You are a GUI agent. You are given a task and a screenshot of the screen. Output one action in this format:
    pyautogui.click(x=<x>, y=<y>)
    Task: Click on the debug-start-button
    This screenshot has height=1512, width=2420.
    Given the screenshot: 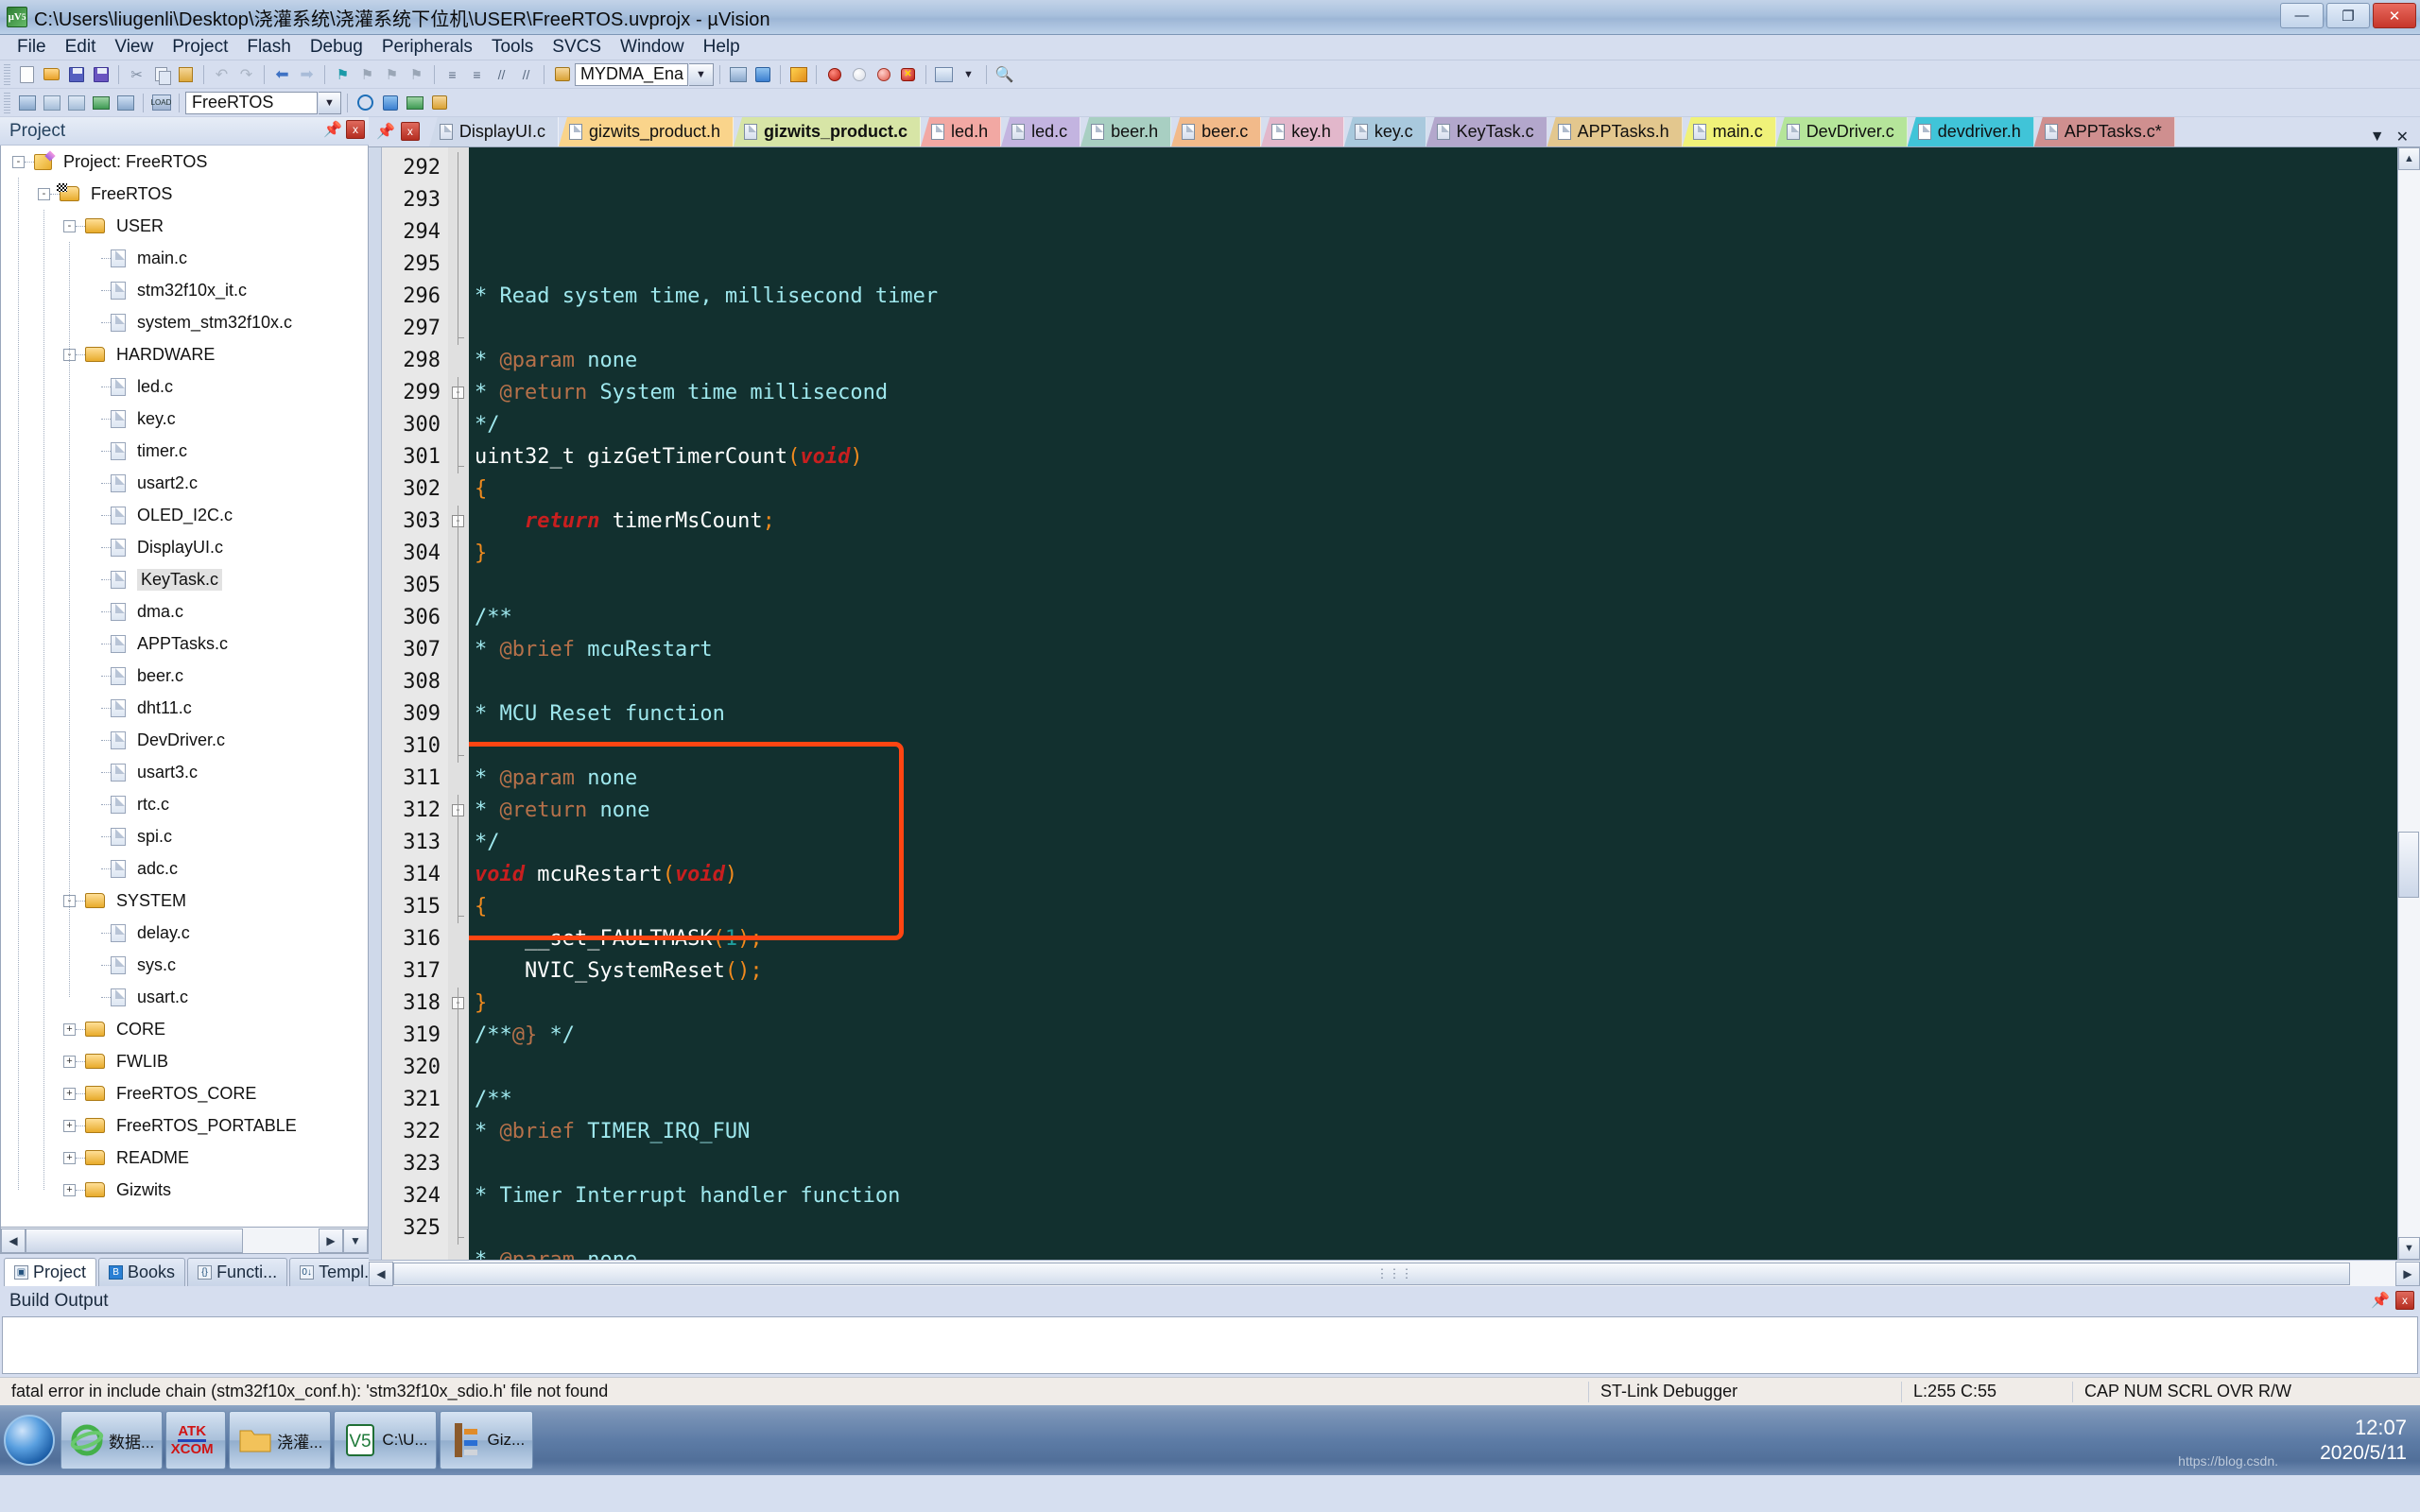 What is the action you would take?
    pyautogui.click(x=798, y=74)
    